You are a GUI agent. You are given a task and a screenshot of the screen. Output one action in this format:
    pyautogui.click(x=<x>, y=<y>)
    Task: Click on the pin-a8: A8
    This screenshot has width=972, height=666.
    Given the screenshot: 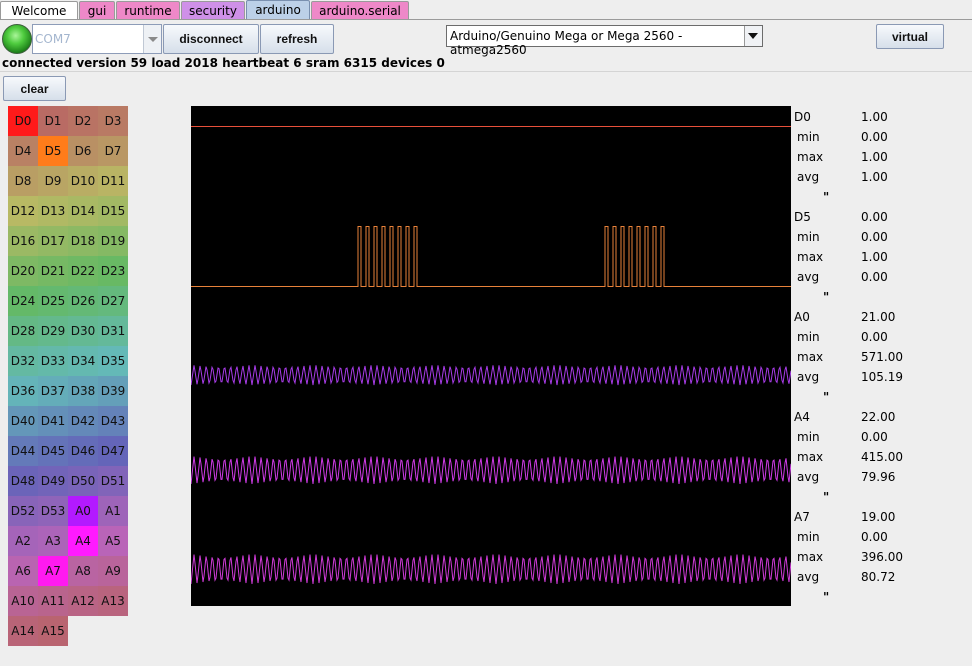 What is the action you would take?
    pyautogui.click(x=83, y=571)
    